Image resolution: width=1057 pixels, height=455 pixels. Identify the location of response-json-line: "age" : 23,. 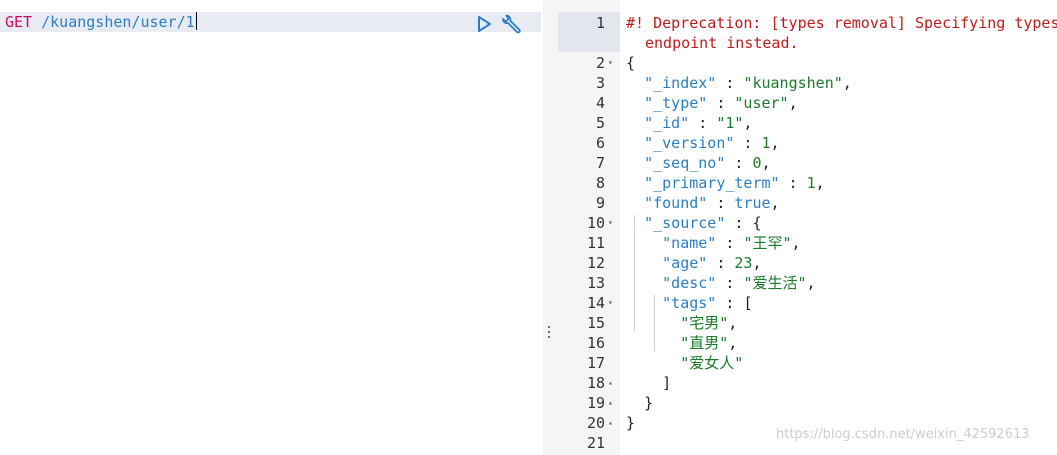
(712, 263).